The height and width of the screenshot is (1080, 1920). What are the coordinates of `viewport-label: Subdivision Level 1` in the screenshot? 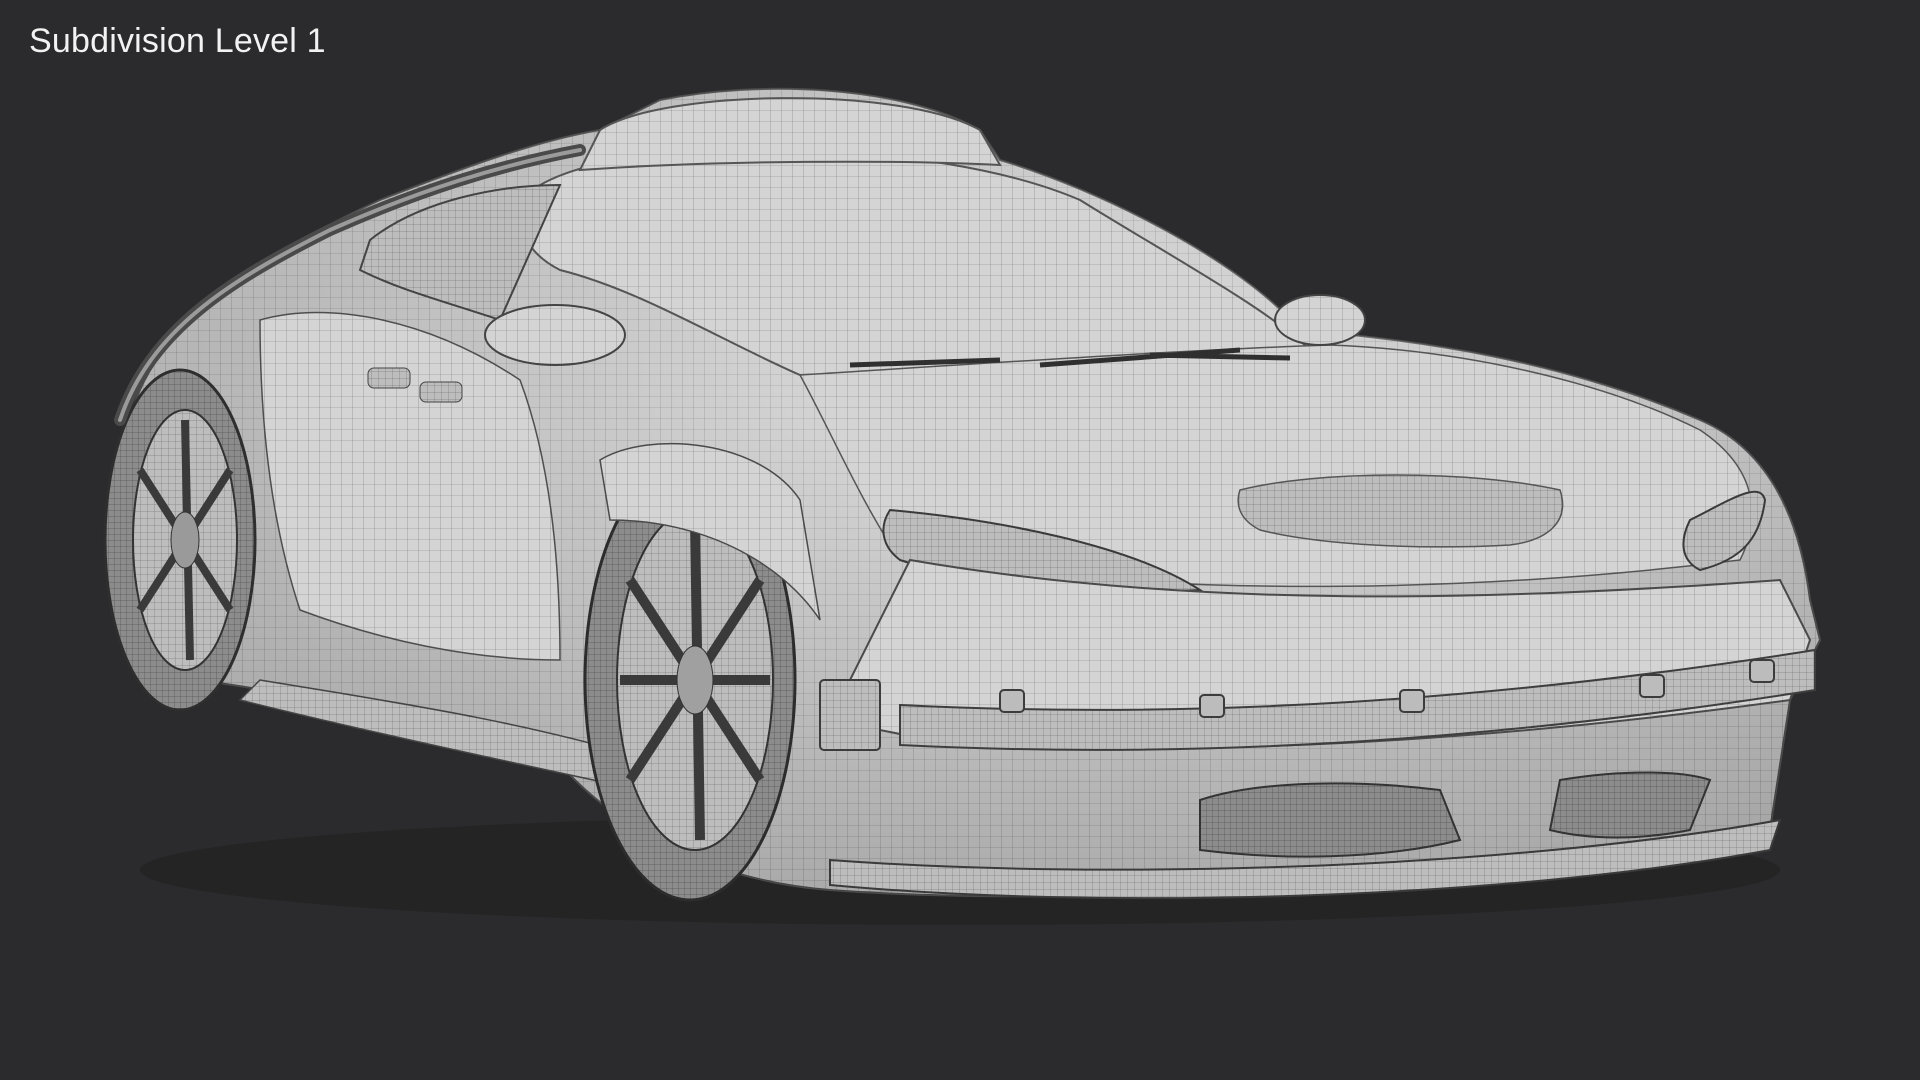 It's located at (177, 41).